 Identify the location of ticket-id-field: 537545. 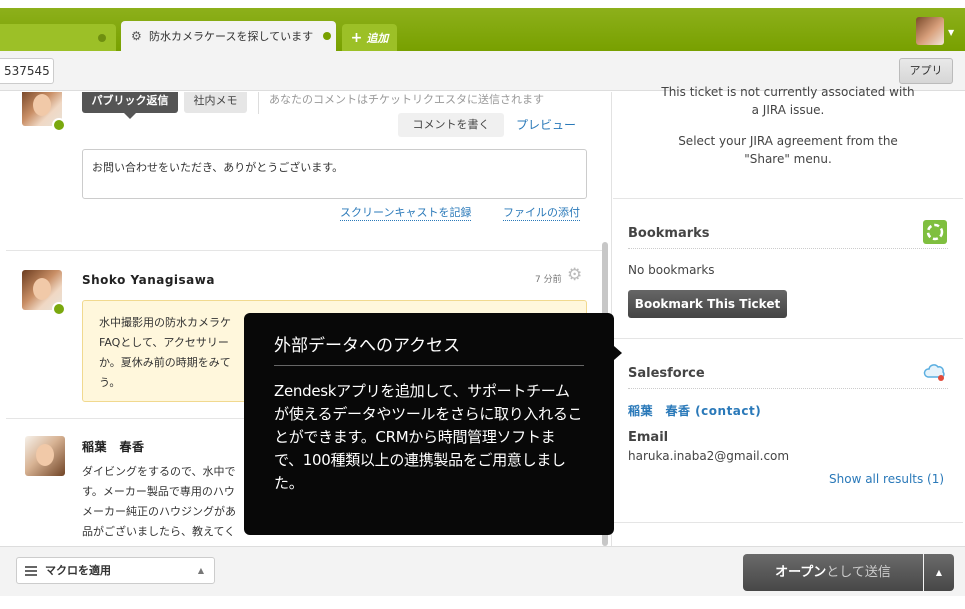
(27, 71).